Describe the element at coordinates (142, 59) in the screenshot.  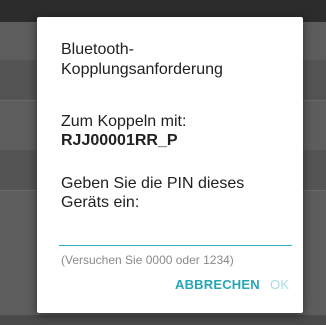
I see `dialog-title: Bluetooth- Kopplungsanforderung` at that location.